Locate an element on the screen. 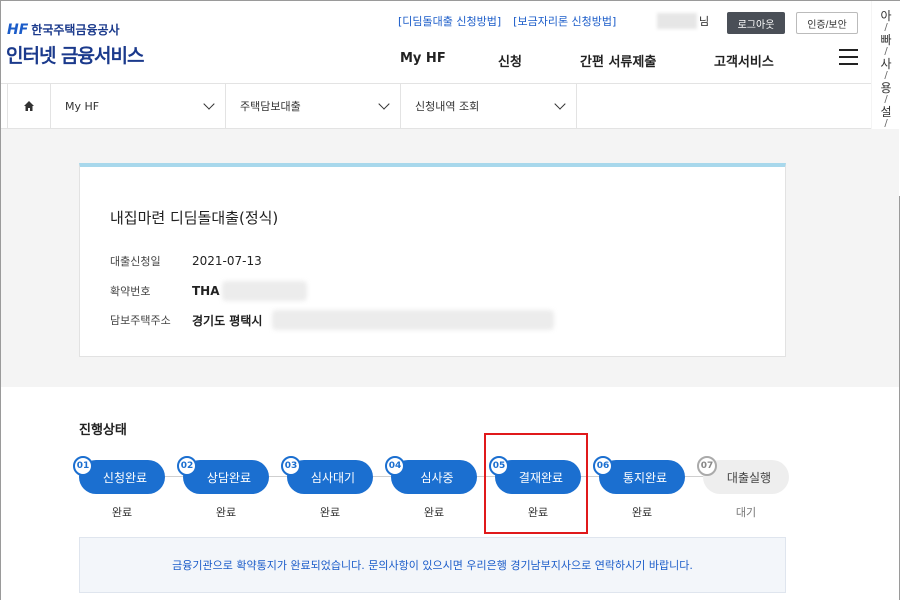 This screenshot has height=600, width=900. step-status: 대기 is located at coordinates (746, 512).